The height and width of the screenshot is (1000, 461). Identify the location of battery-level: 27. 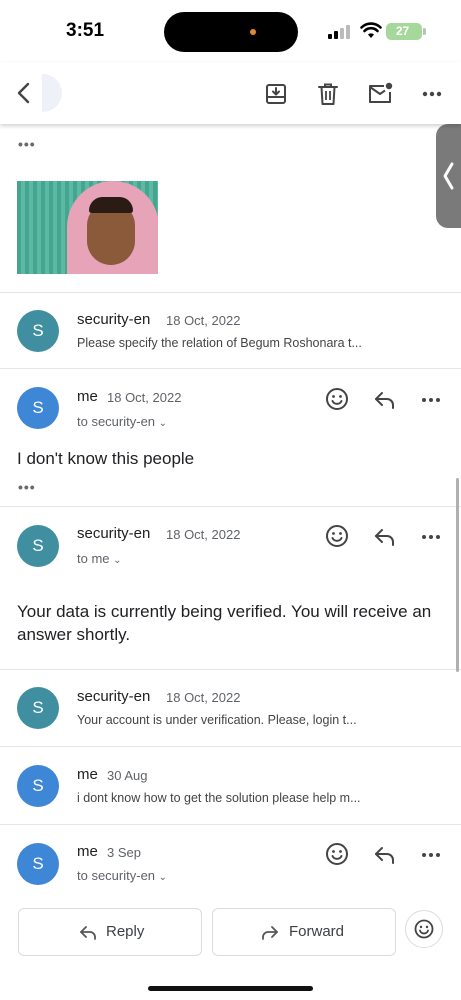
(402, 31).